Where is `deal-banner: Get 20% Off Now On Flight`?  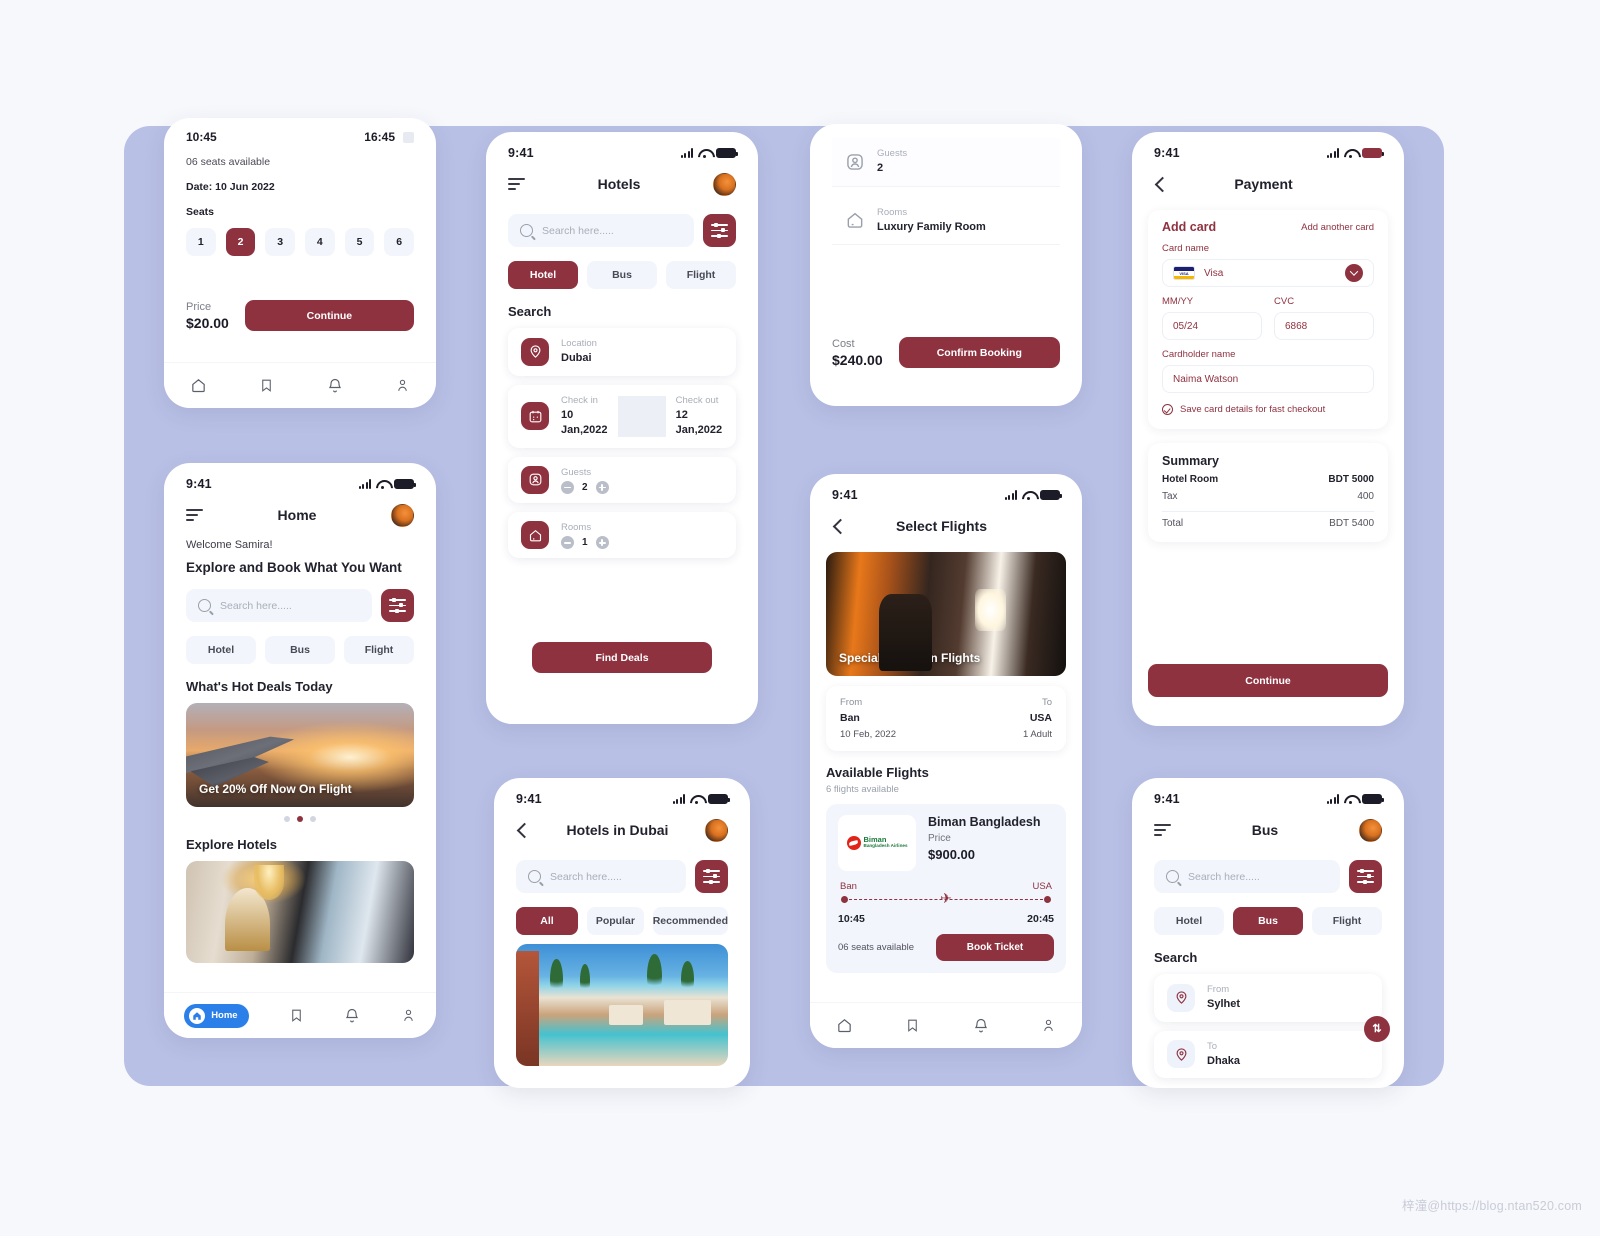 deal-banner: Get 20% Off Now On Flight is located at coordinates (300, 755).